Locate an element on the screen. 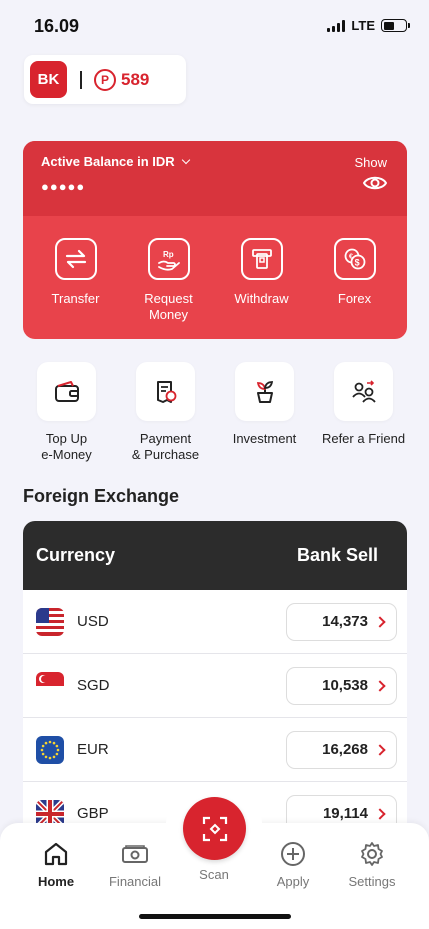 This screenshot has width=429, height=929. refer-friend-icon is located at coordinates (363, 391).